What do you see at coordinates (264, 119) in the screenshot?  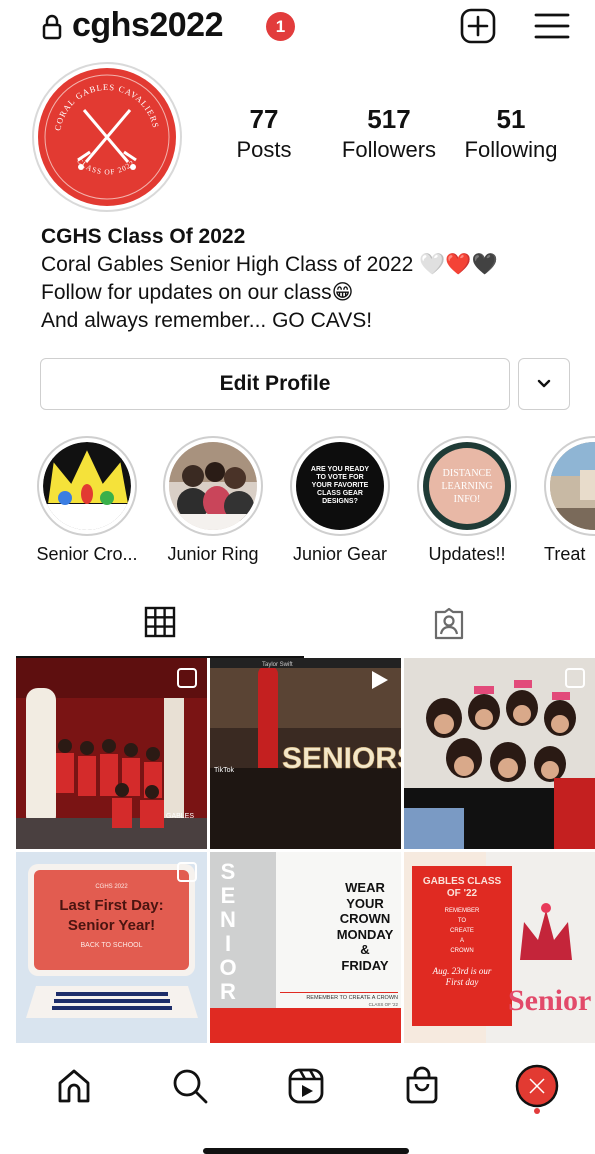 I see `posts-count: 77` at bounding box center [264, 119].